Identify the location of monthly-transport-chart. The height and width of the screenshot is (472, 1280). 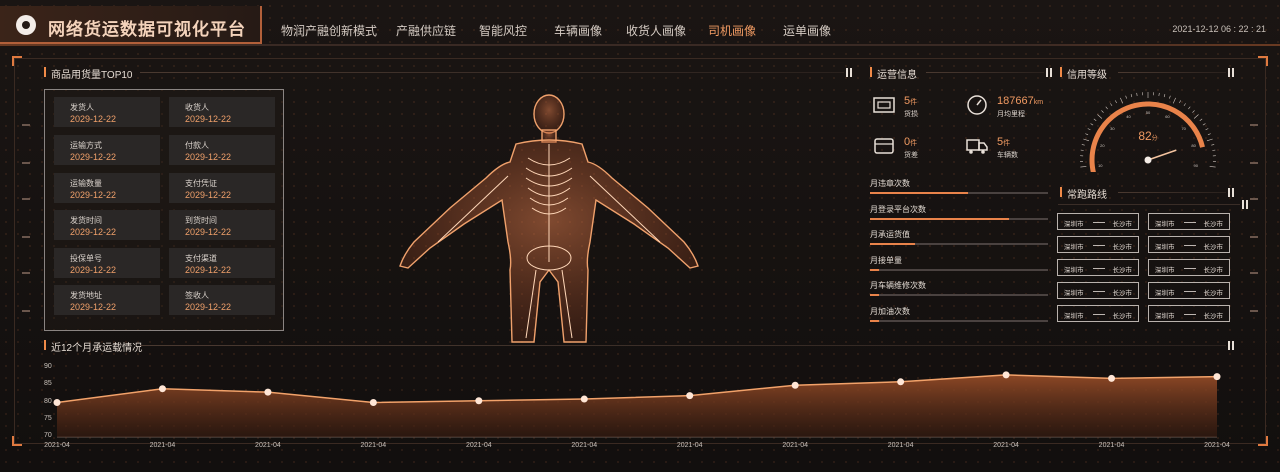
(637, 404).